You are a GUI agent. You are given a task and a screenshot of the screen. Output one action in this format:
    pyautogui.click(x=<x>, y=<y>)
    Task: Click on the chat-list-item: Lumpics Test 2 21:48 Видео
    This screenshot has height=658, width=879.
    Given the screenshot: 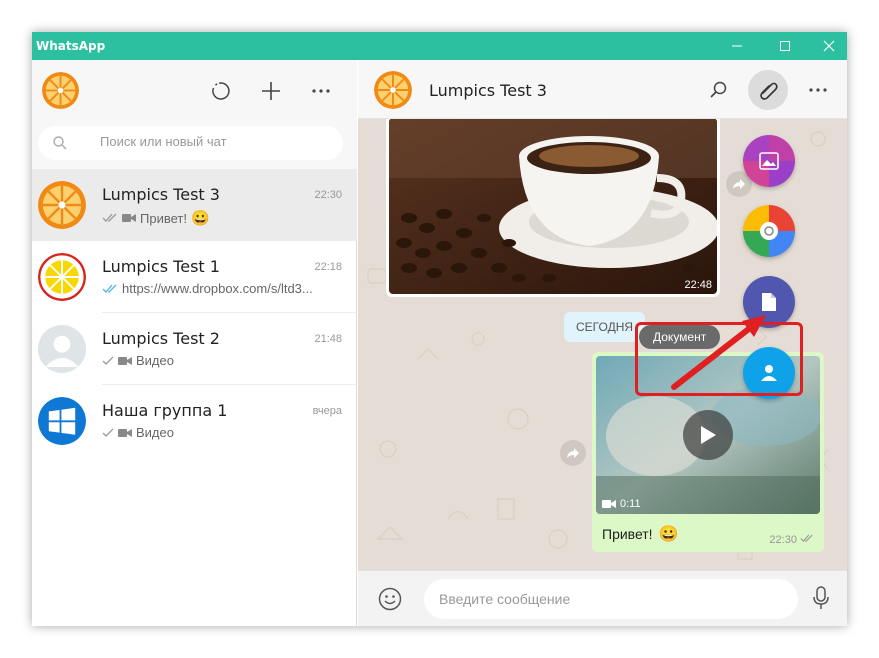 What is the action you would take?
    pyautogui.click(x=194, y=349)
    